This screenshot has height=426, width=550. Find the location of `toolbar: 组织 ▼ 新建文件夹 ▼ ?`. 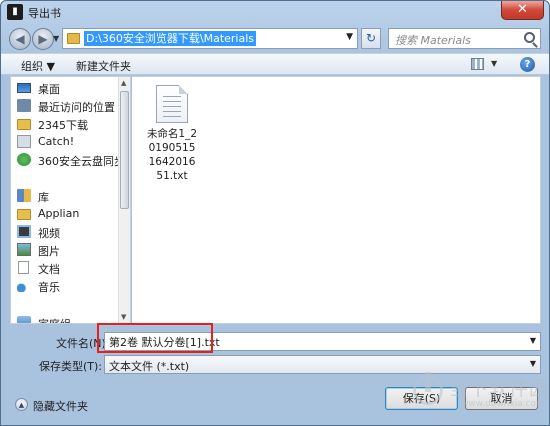

toolbar: 组织 ▼ 新建文件夹 ▼ ? is located at coordinates (275, 64).